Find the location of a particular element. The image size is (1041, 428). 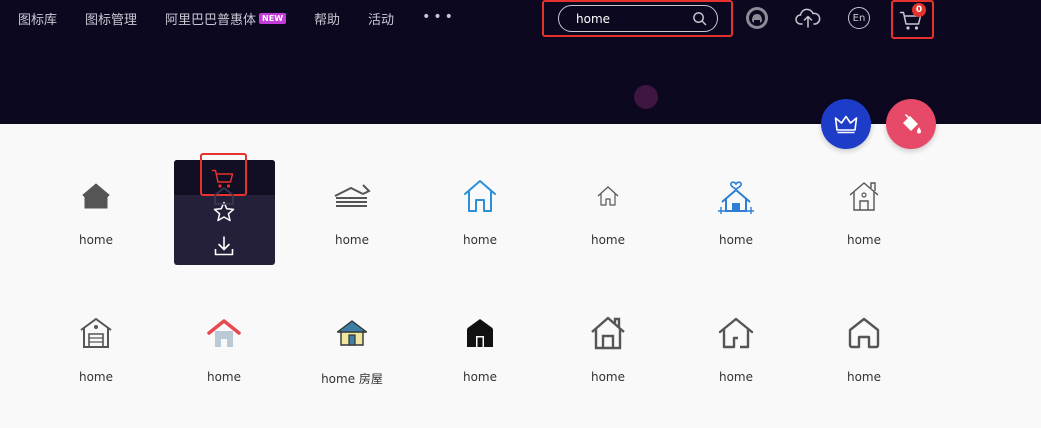

language-en-icon: En is located at coordinates (859, 18).